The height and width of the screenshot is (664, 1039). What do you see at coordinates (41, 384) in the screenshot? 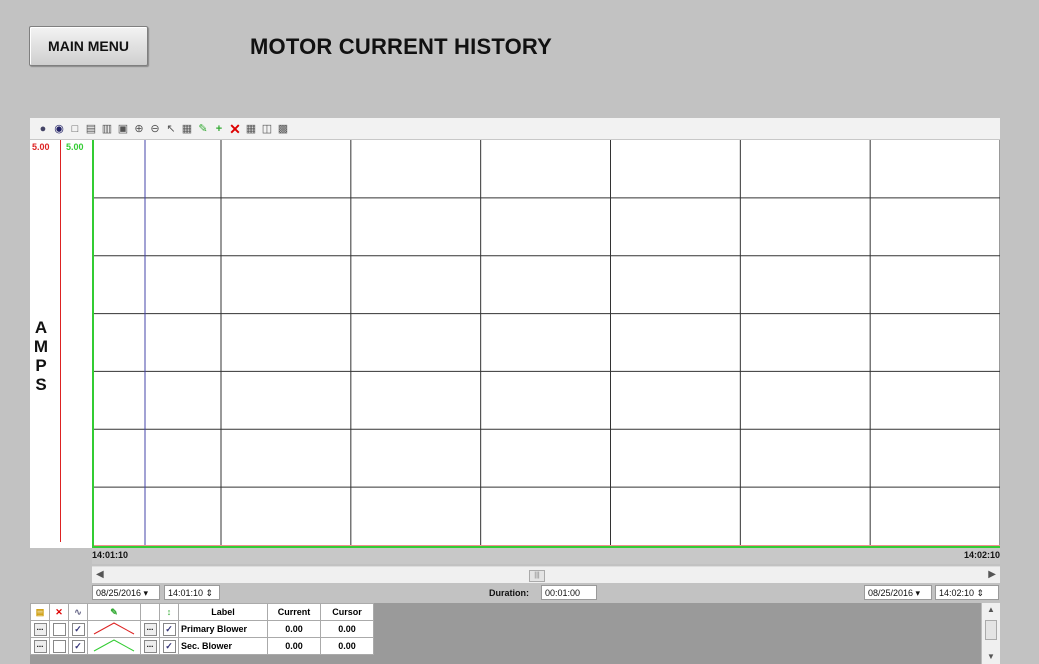
I see `y-axis-letter: S` at bounding box center [41, 384].